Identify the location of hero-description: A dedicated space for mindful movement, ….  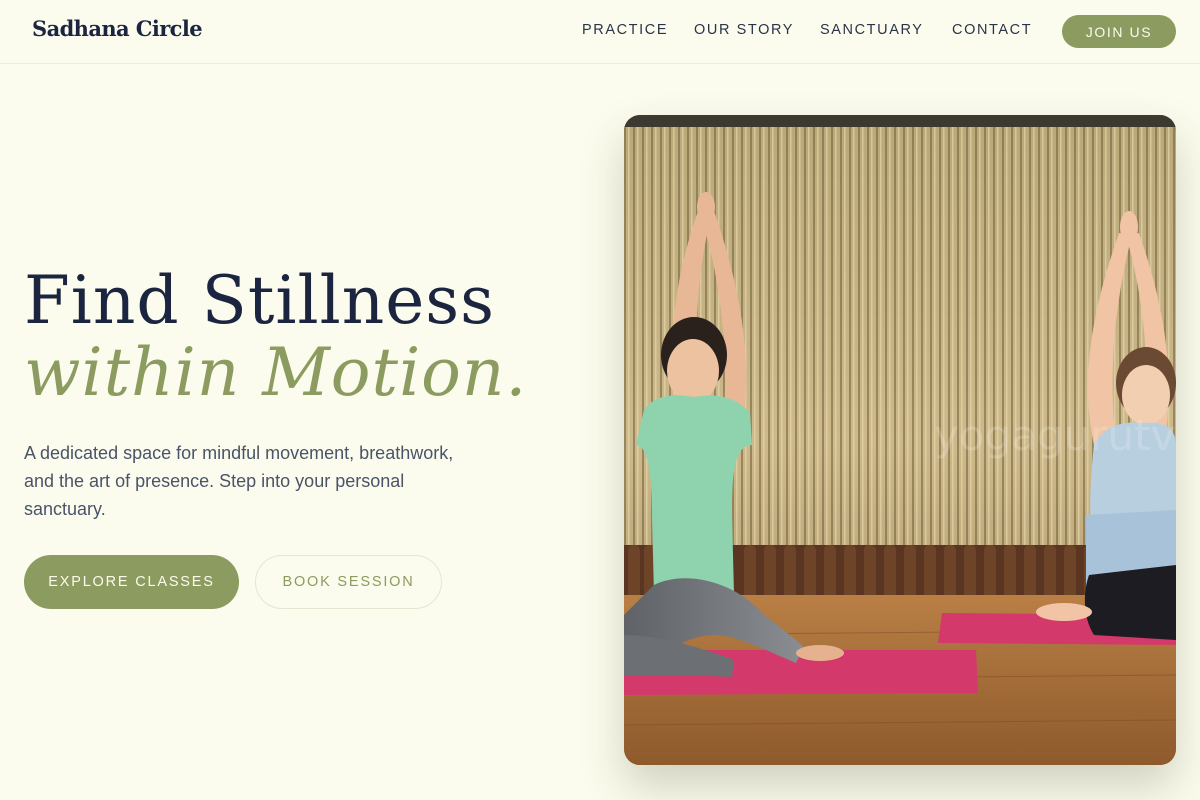
(239, 481).